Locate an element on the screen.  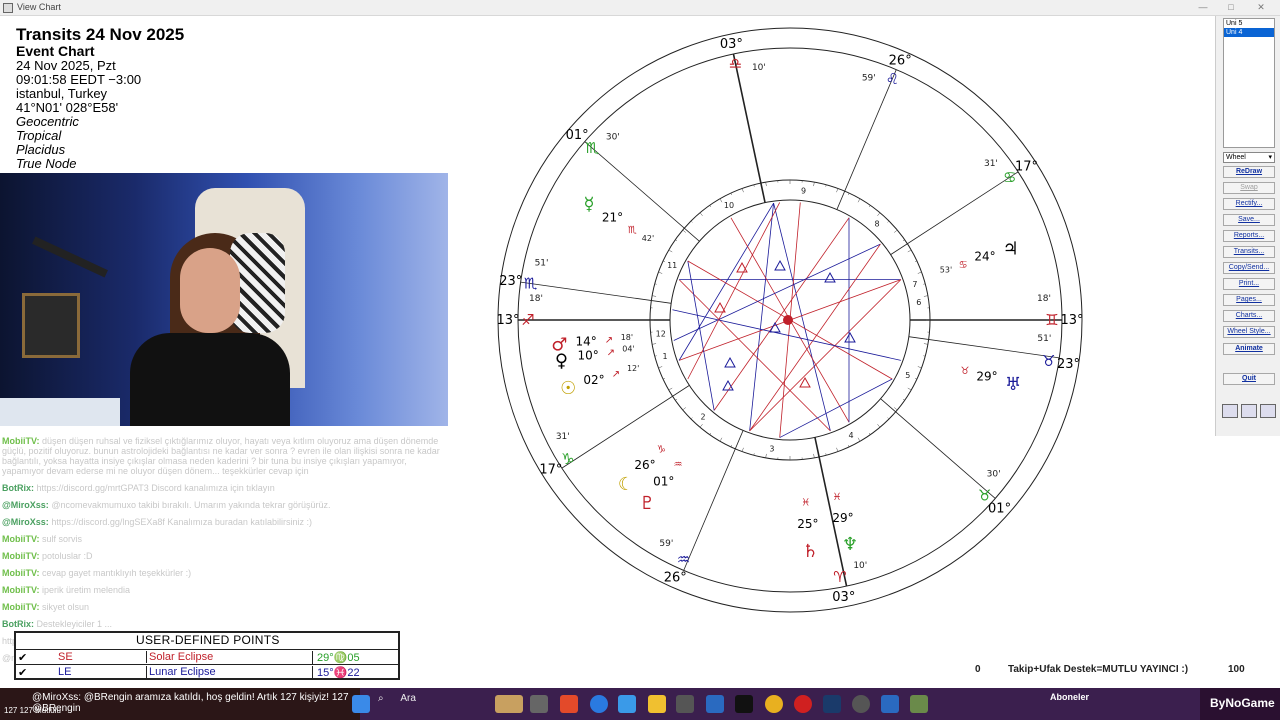
planet-icon: ♇ is located at coordinates (647, 503).